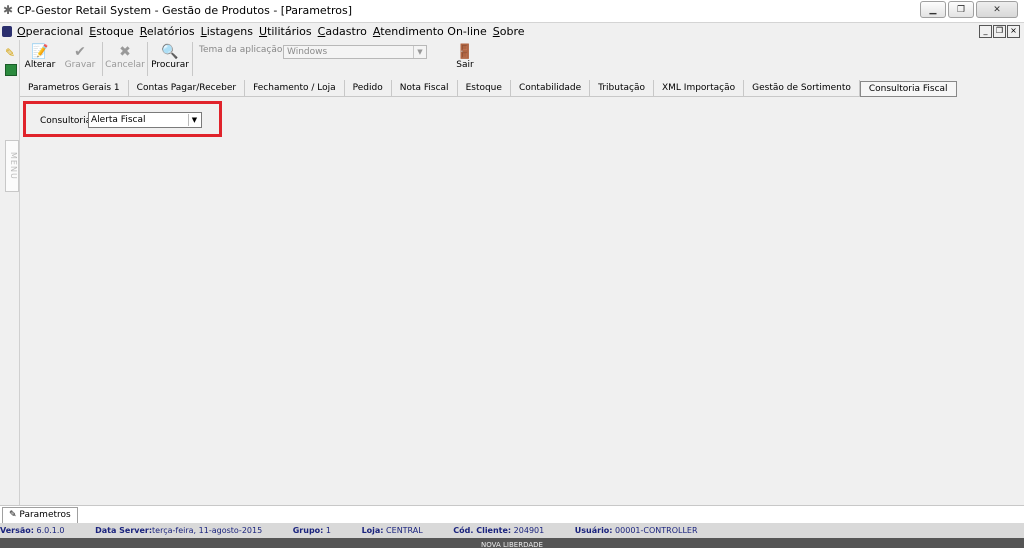  I want to click on tab-parametros-gerais-1: Parametros Gerais 1, so click(74, 88).